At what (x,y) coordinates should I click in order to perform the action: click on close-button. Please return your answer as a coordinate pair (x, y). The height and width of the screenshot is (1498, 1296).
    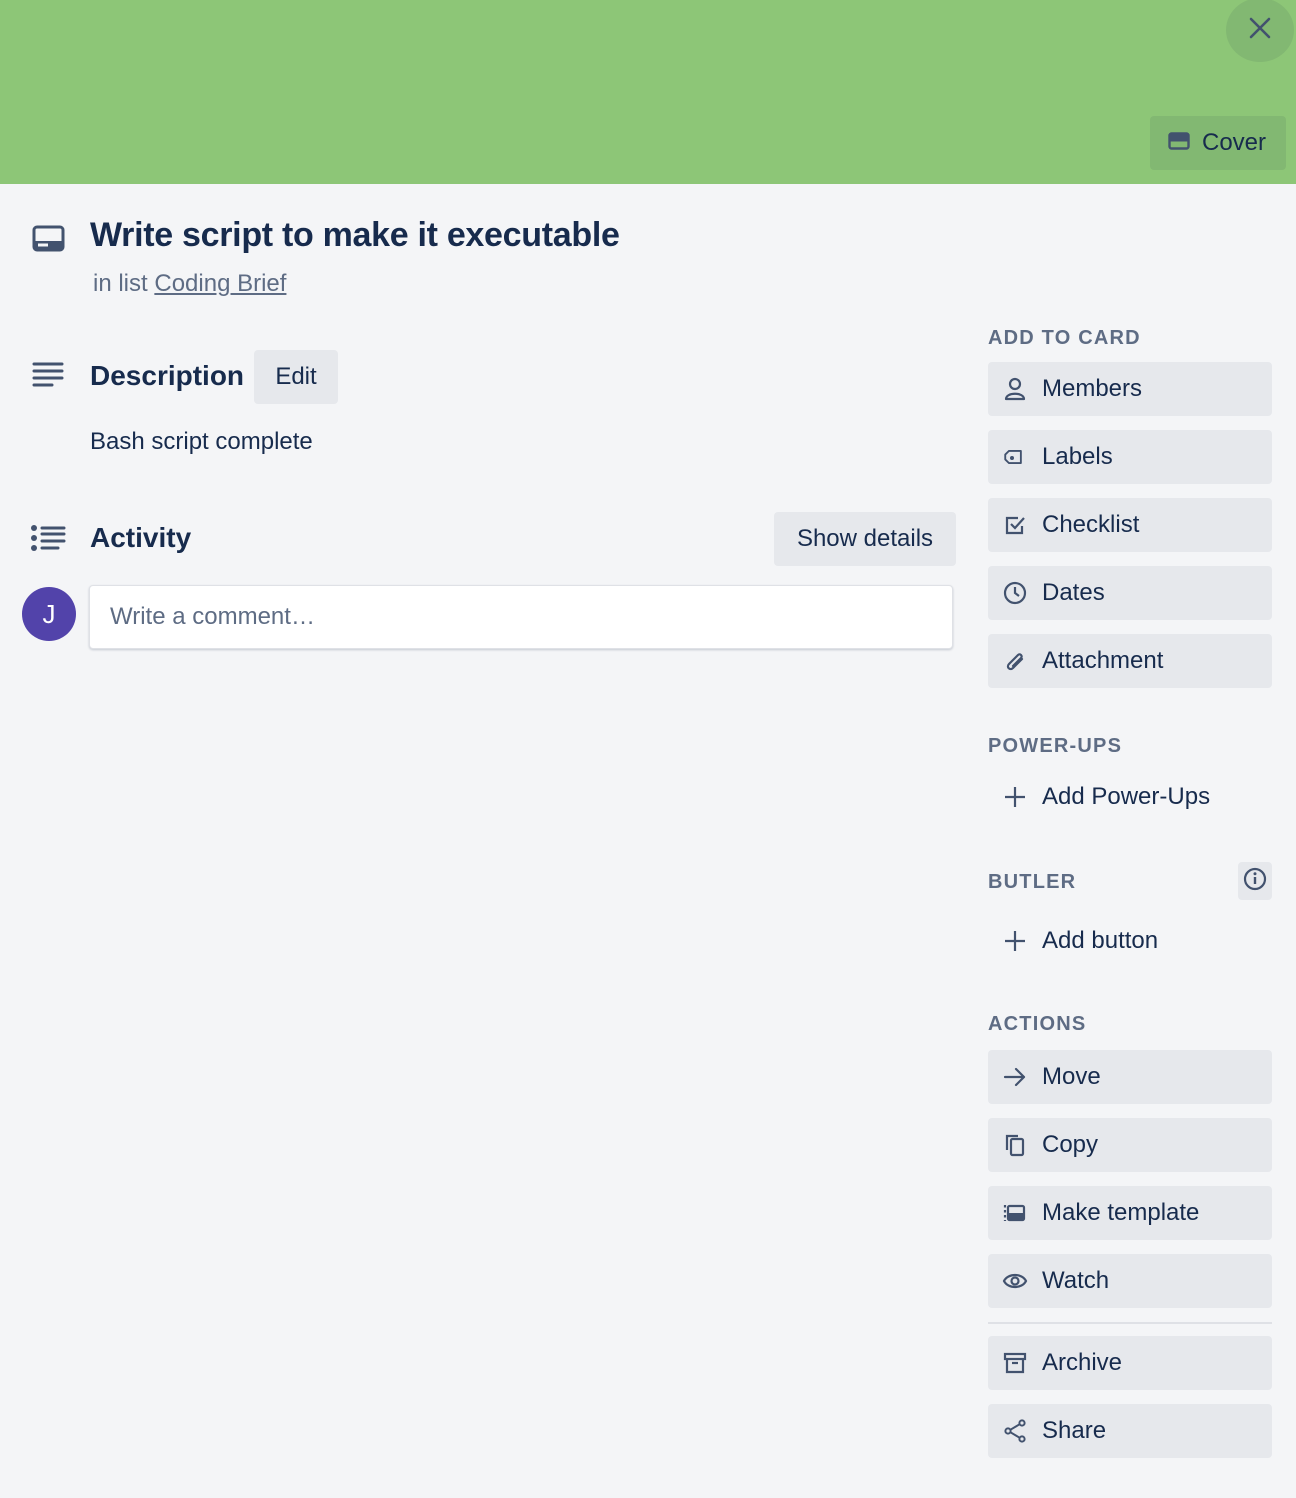
    Looking at the image, I should click on (1260, 31).